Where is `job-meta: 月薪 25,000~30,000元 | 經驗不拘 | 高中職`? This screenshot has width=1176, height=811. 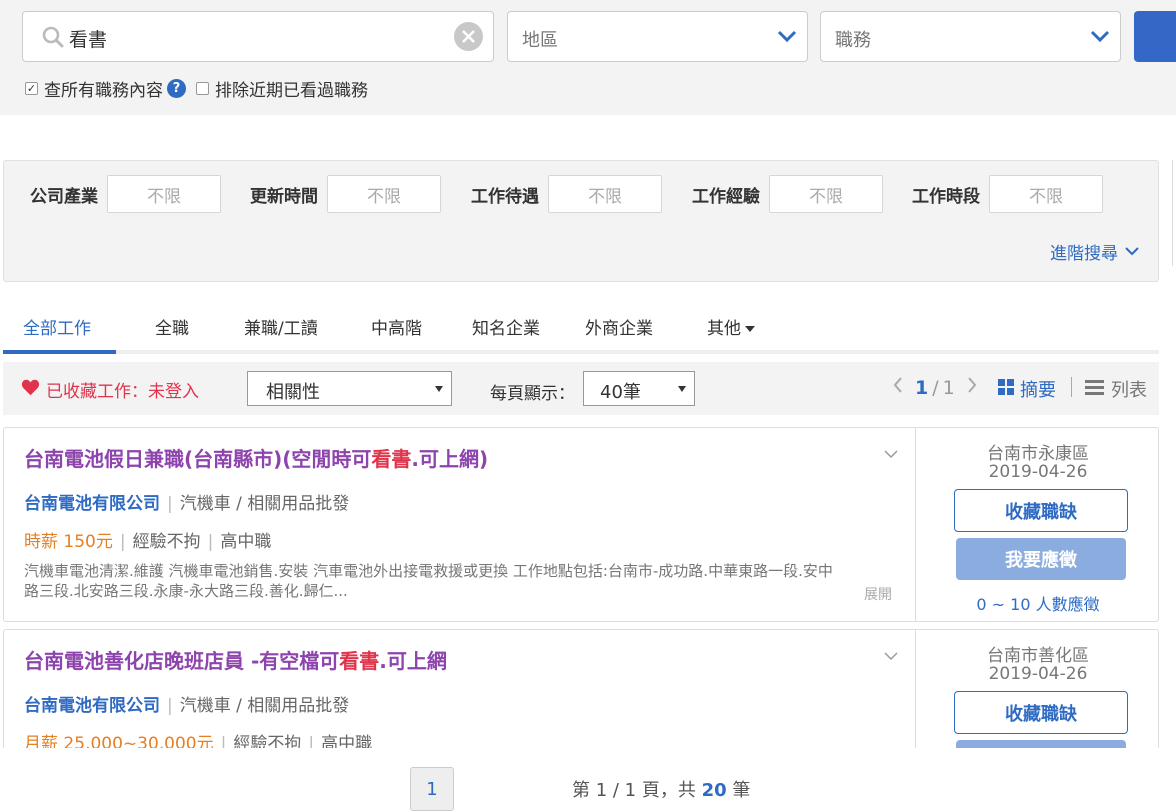 job-meta: 月薪 25,000~30,000元 | 經驗不拘 | 高中職 is located at coordinates (198, 738).